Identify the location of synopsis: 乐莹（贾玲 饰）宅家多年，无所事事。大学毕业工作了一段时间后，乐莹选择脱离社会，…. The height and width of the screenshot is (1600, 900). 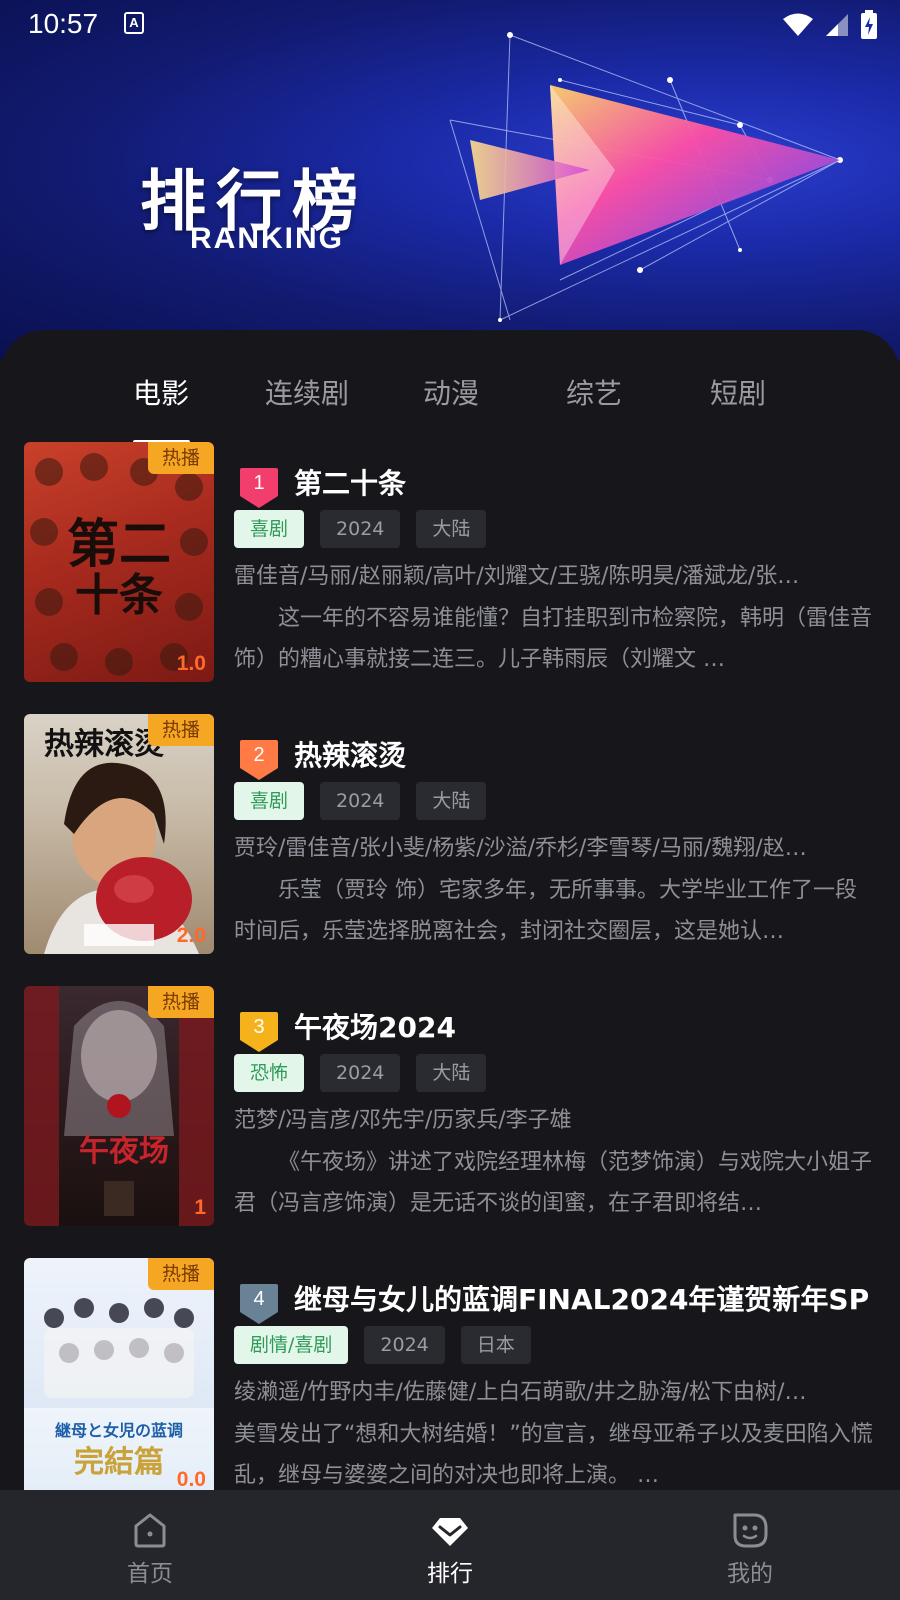
(545, 911).